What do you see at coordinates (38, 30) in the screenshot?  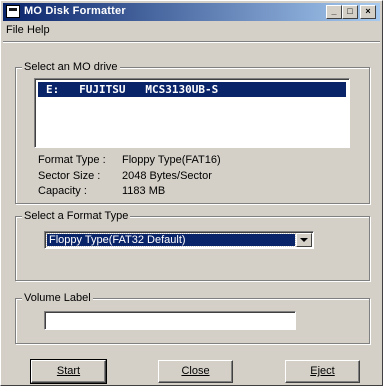 I see `menu-help: Help` at bounding box center [38, 30].